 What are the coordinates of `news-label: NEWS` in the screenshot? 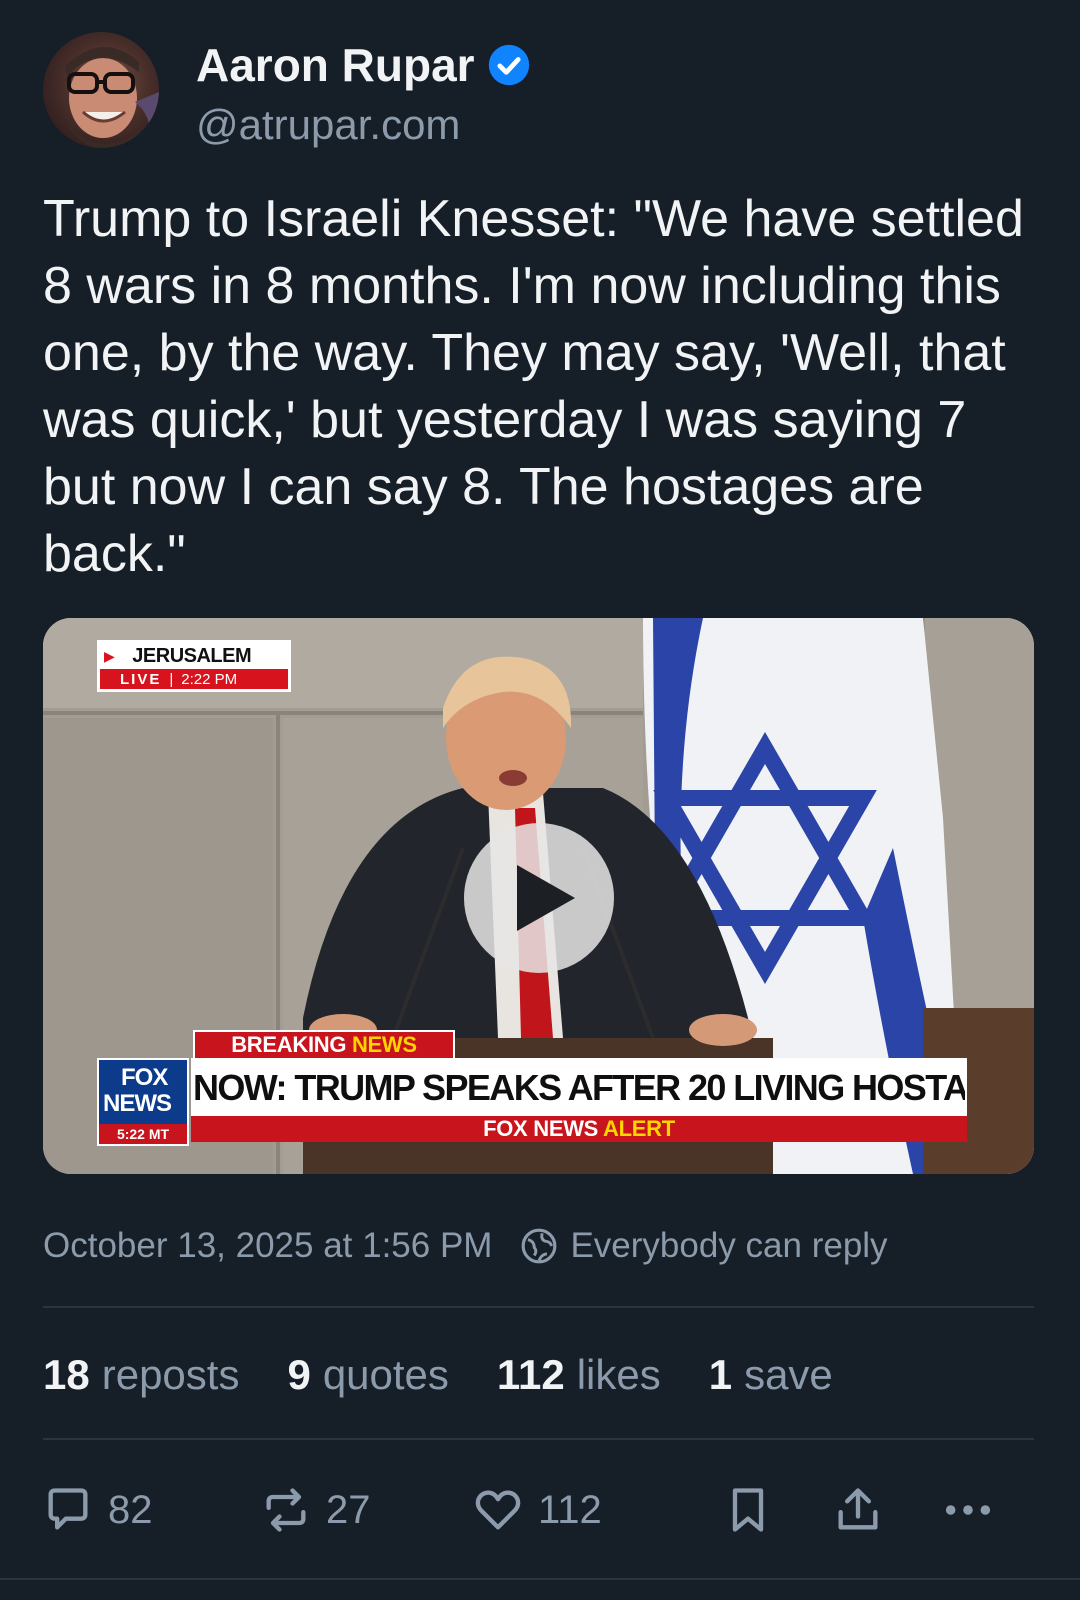 It's located at (384, 1044).